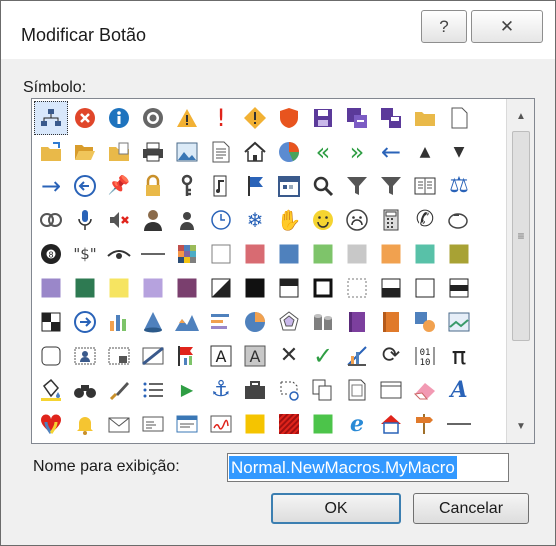 Image resolution: width=556 pixels, height=546 pixels. Describe the element at coordinates (323, 186) in the screenshot. I see `magnifier-icon` at that location.